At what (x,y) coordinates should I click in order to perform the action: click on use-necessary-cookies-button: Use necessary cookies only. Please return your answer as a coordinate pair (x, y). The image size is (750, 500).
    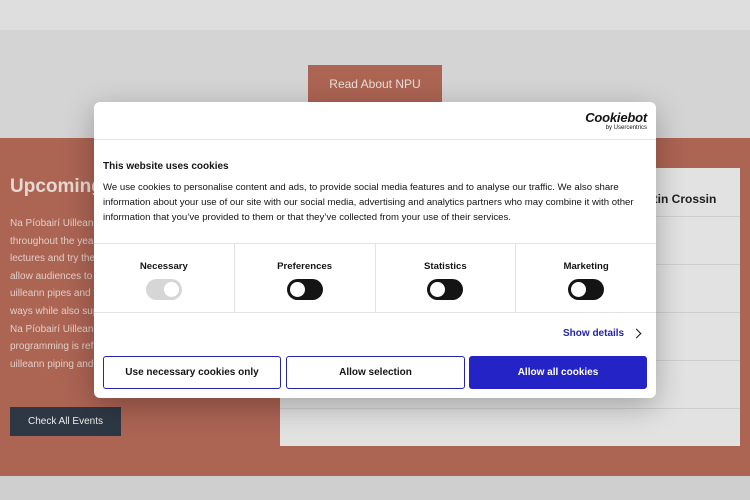
    Looking at the image, I should click on (192, 372).